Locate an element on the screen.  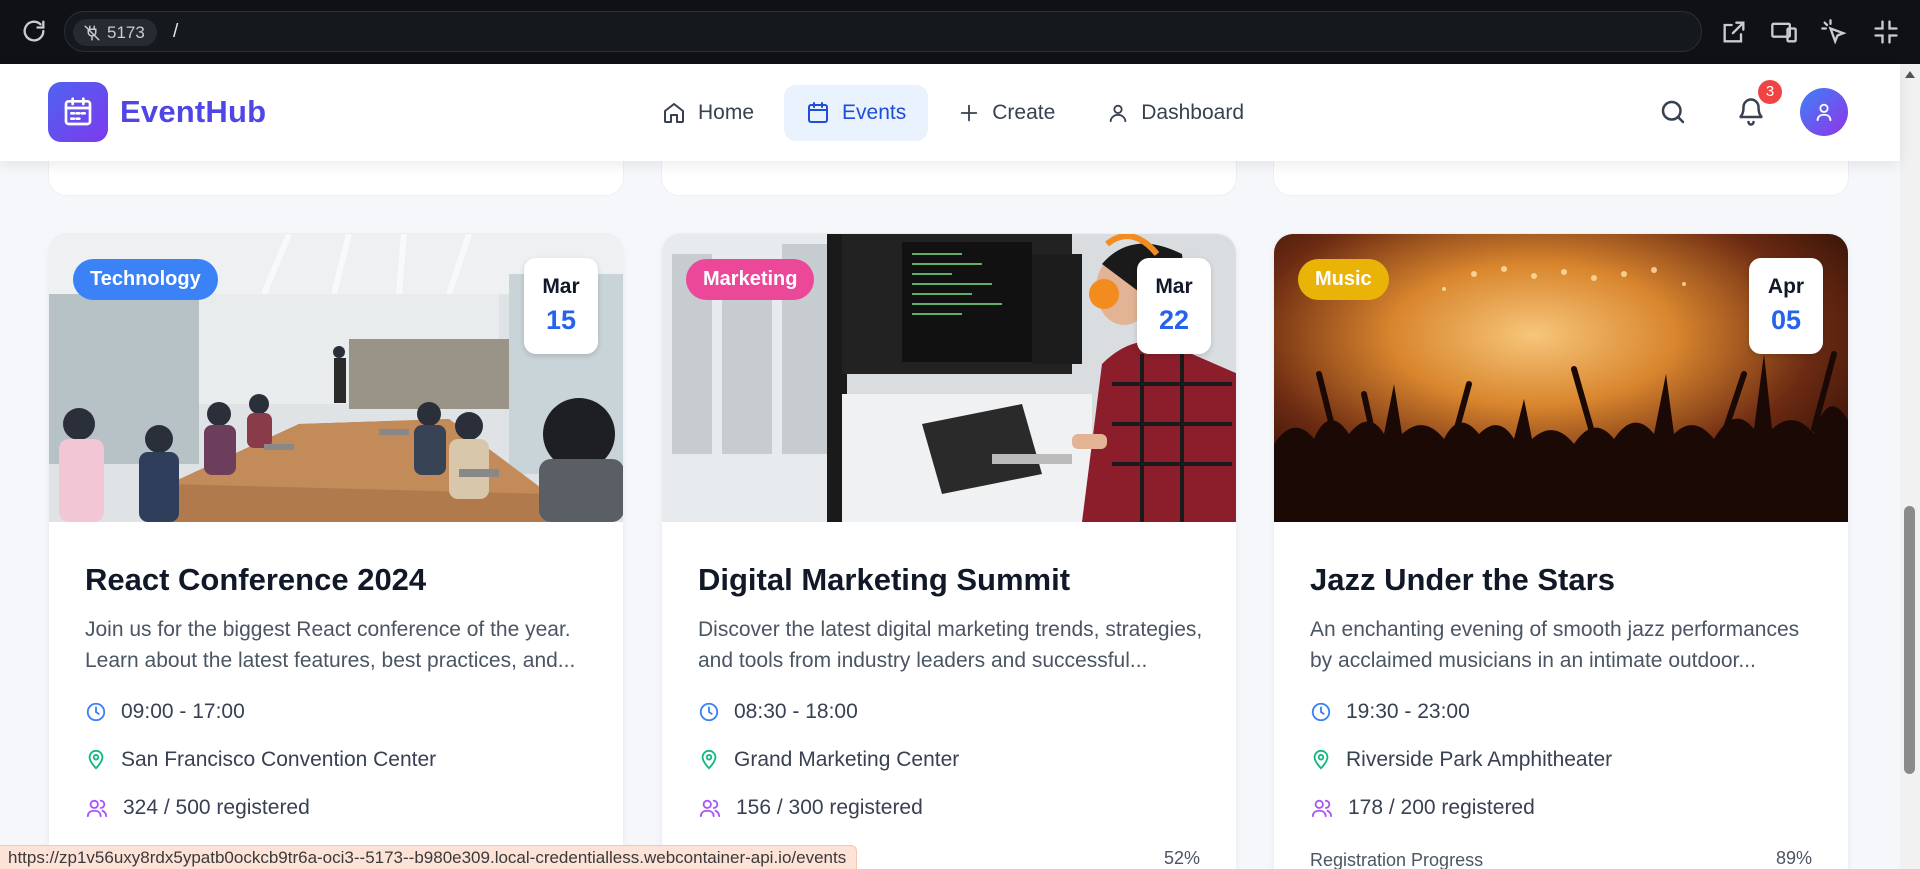
nav-events-label: Events is located at coordinates (874, 112).